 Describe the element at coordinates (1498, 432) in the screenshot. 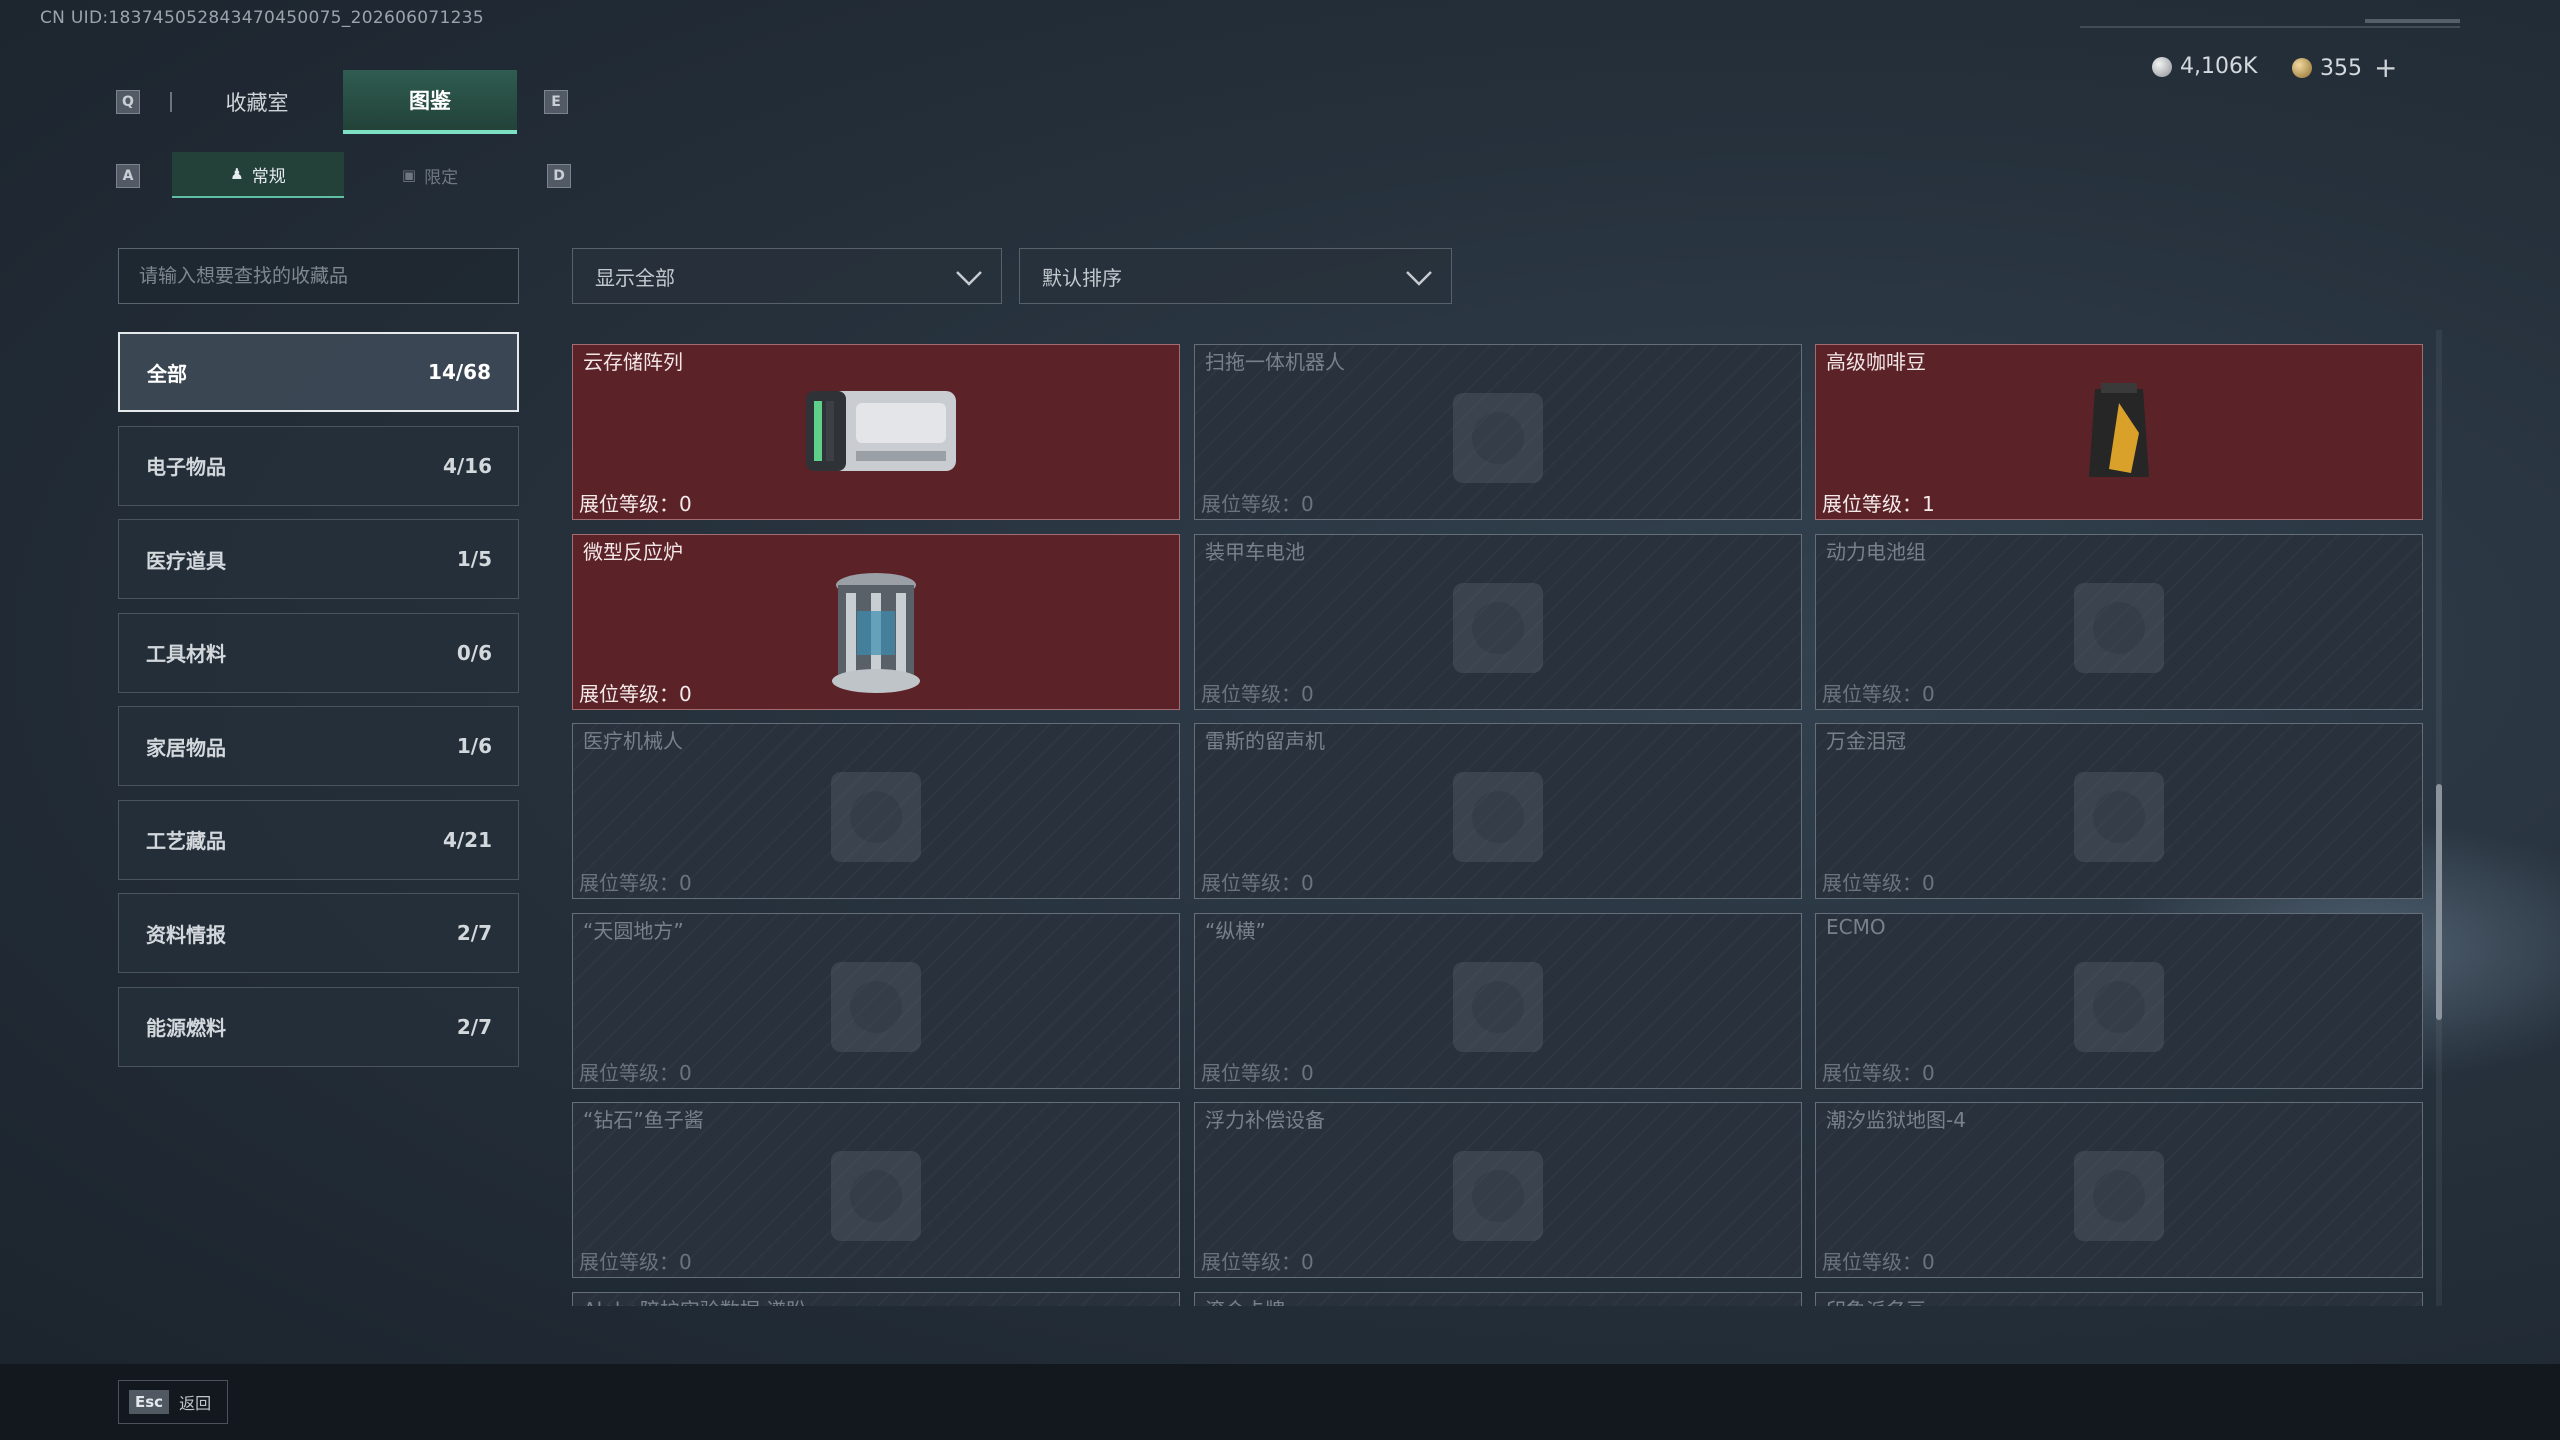

I see `collectible-card: 扫拖一体机器人展位等级：0` at that location.